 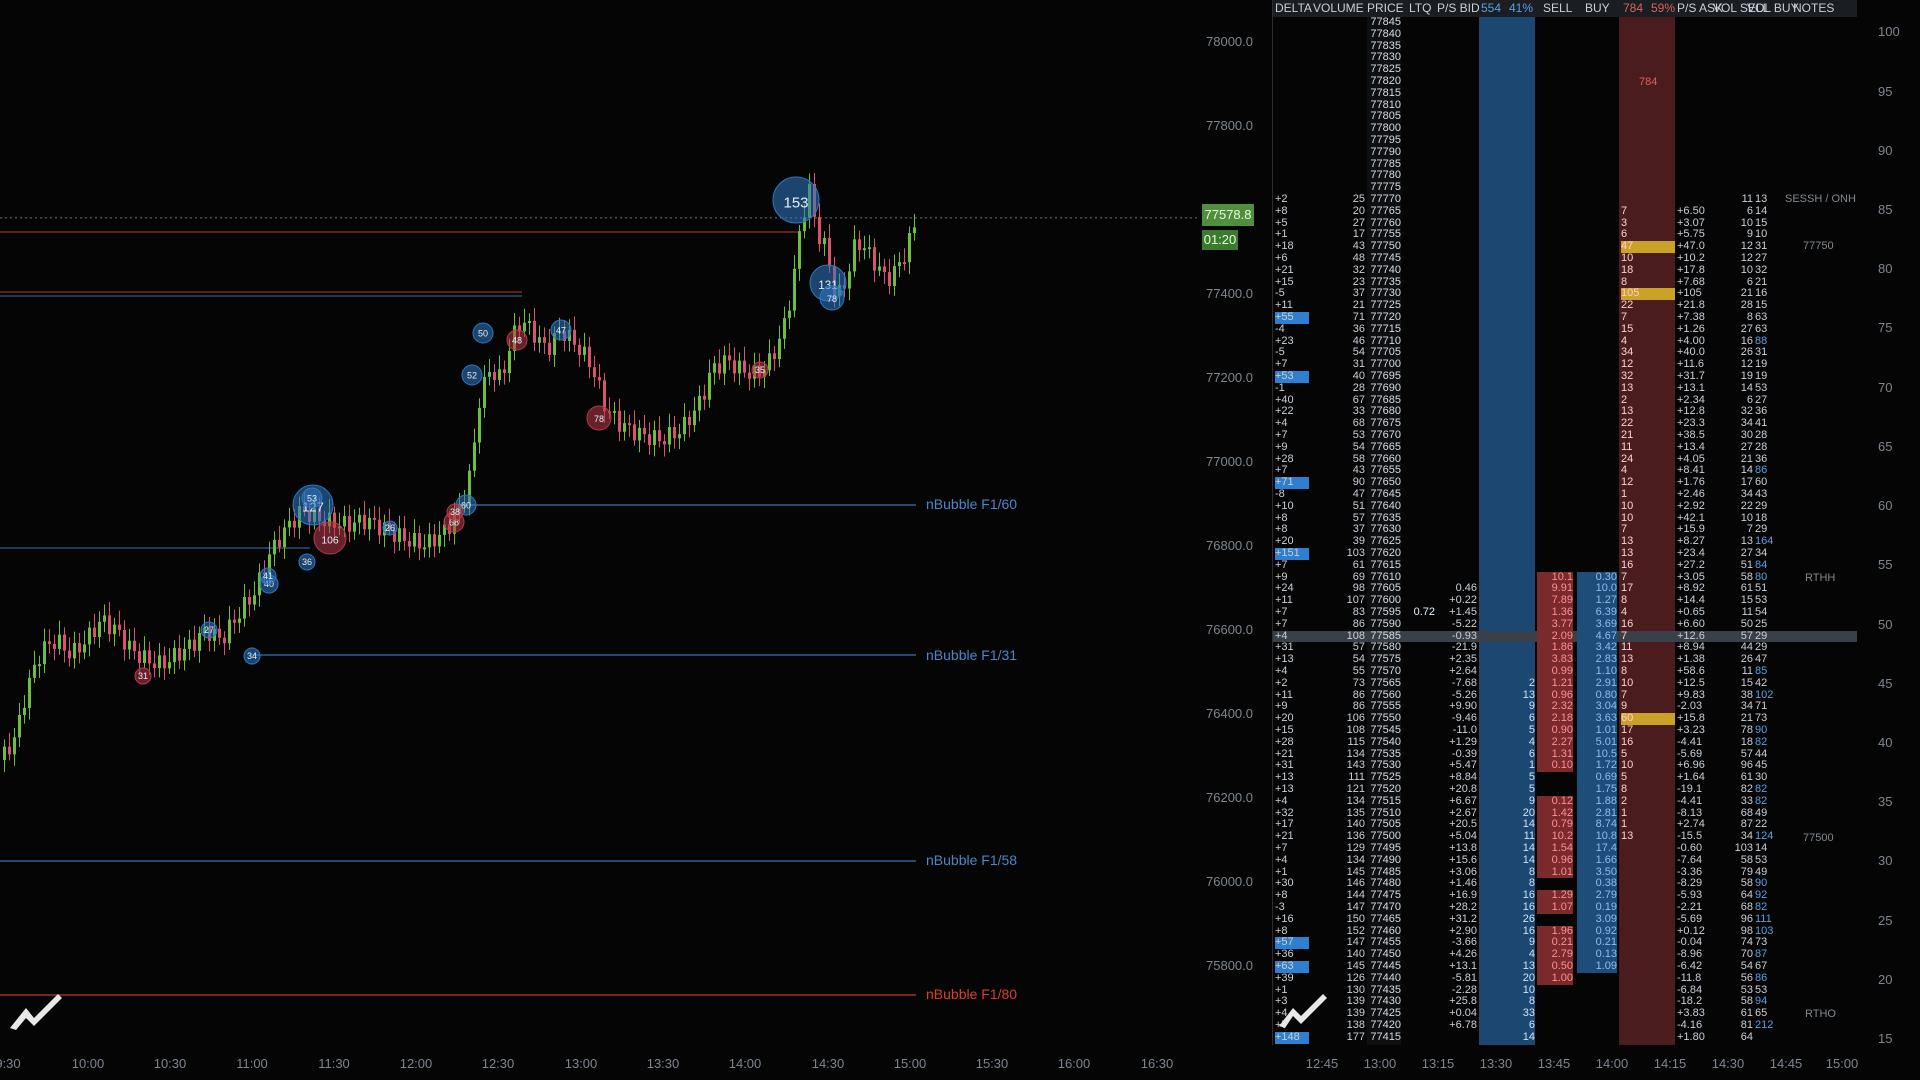 What do you see at coordinates (1699, 447) in the screenshot?
I see `ladder-cell-ps-ask: +13.4` at bounding box center [1699, 447].